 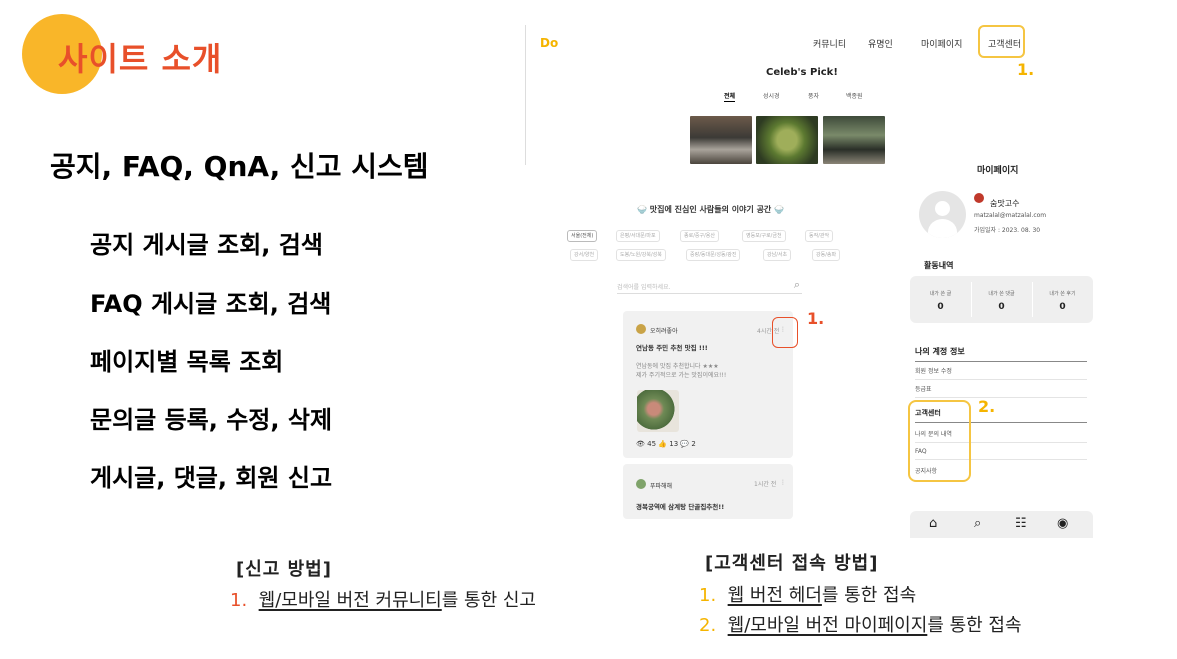 What do you see at coordinates (1021, 523) in the screenshot?
I see `community-icon: ☷` at bounding box center [1021, 523].